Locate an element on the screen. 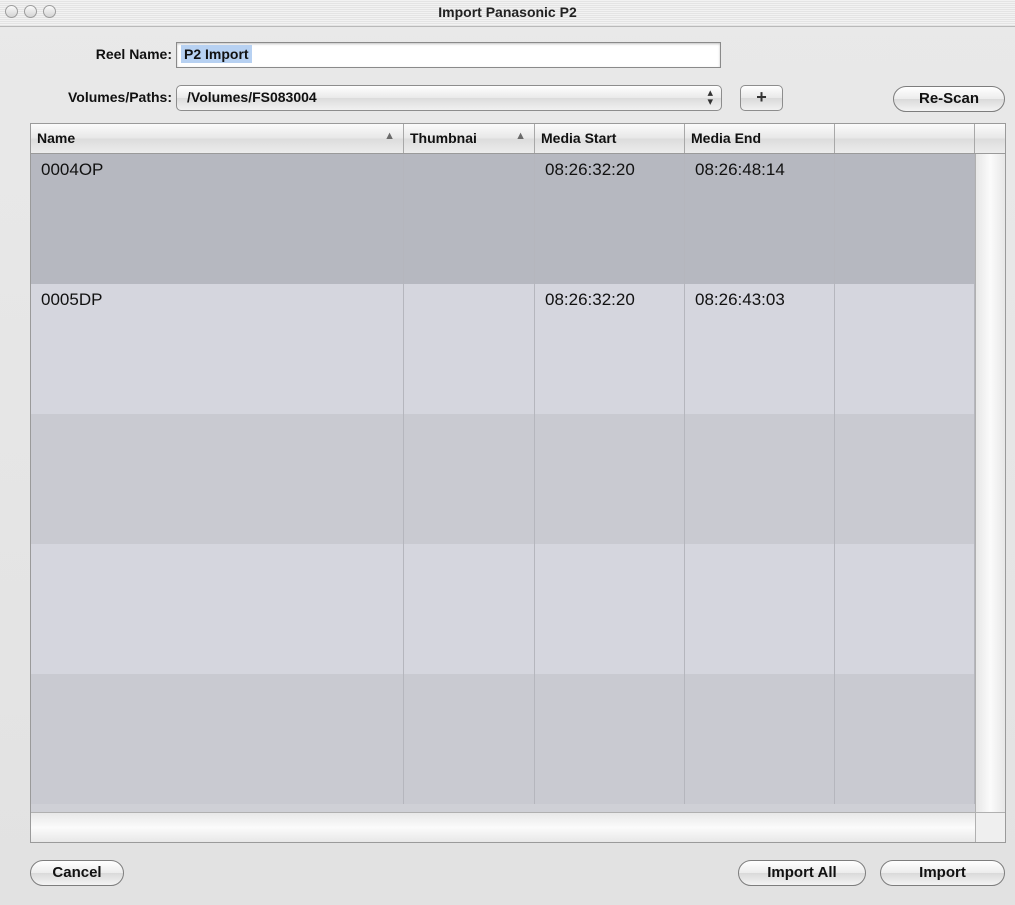  table-header: Name ▲ Thumbnai ▲ Media Start Media End is located at coordinates (518, 139).